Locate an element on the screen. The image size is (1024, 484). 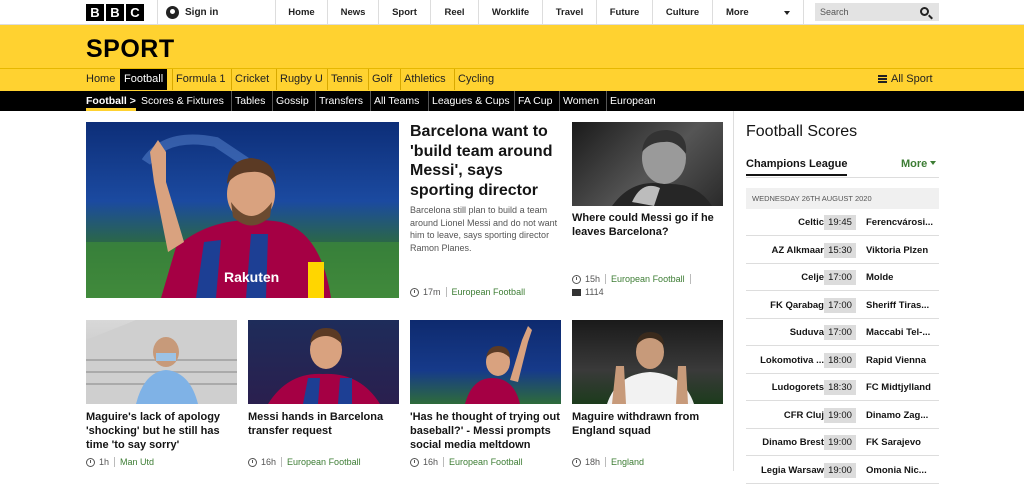
match-row: Lokomotiva ... 18:00 Rapid Vienna is located at coordinates (842, 360).